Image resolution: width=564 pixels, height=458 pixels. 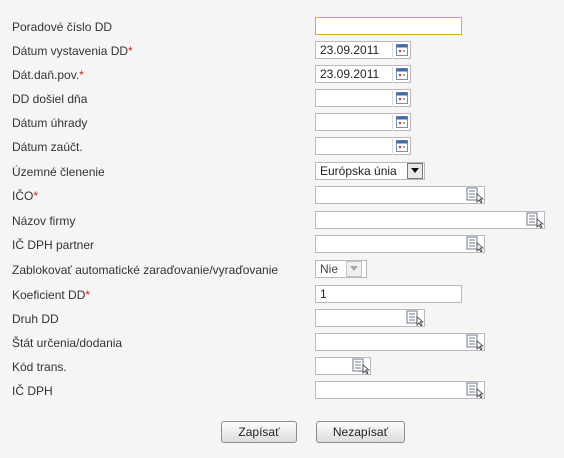 I want to click on save-button: Zapísať, so click(x=259, y=432).